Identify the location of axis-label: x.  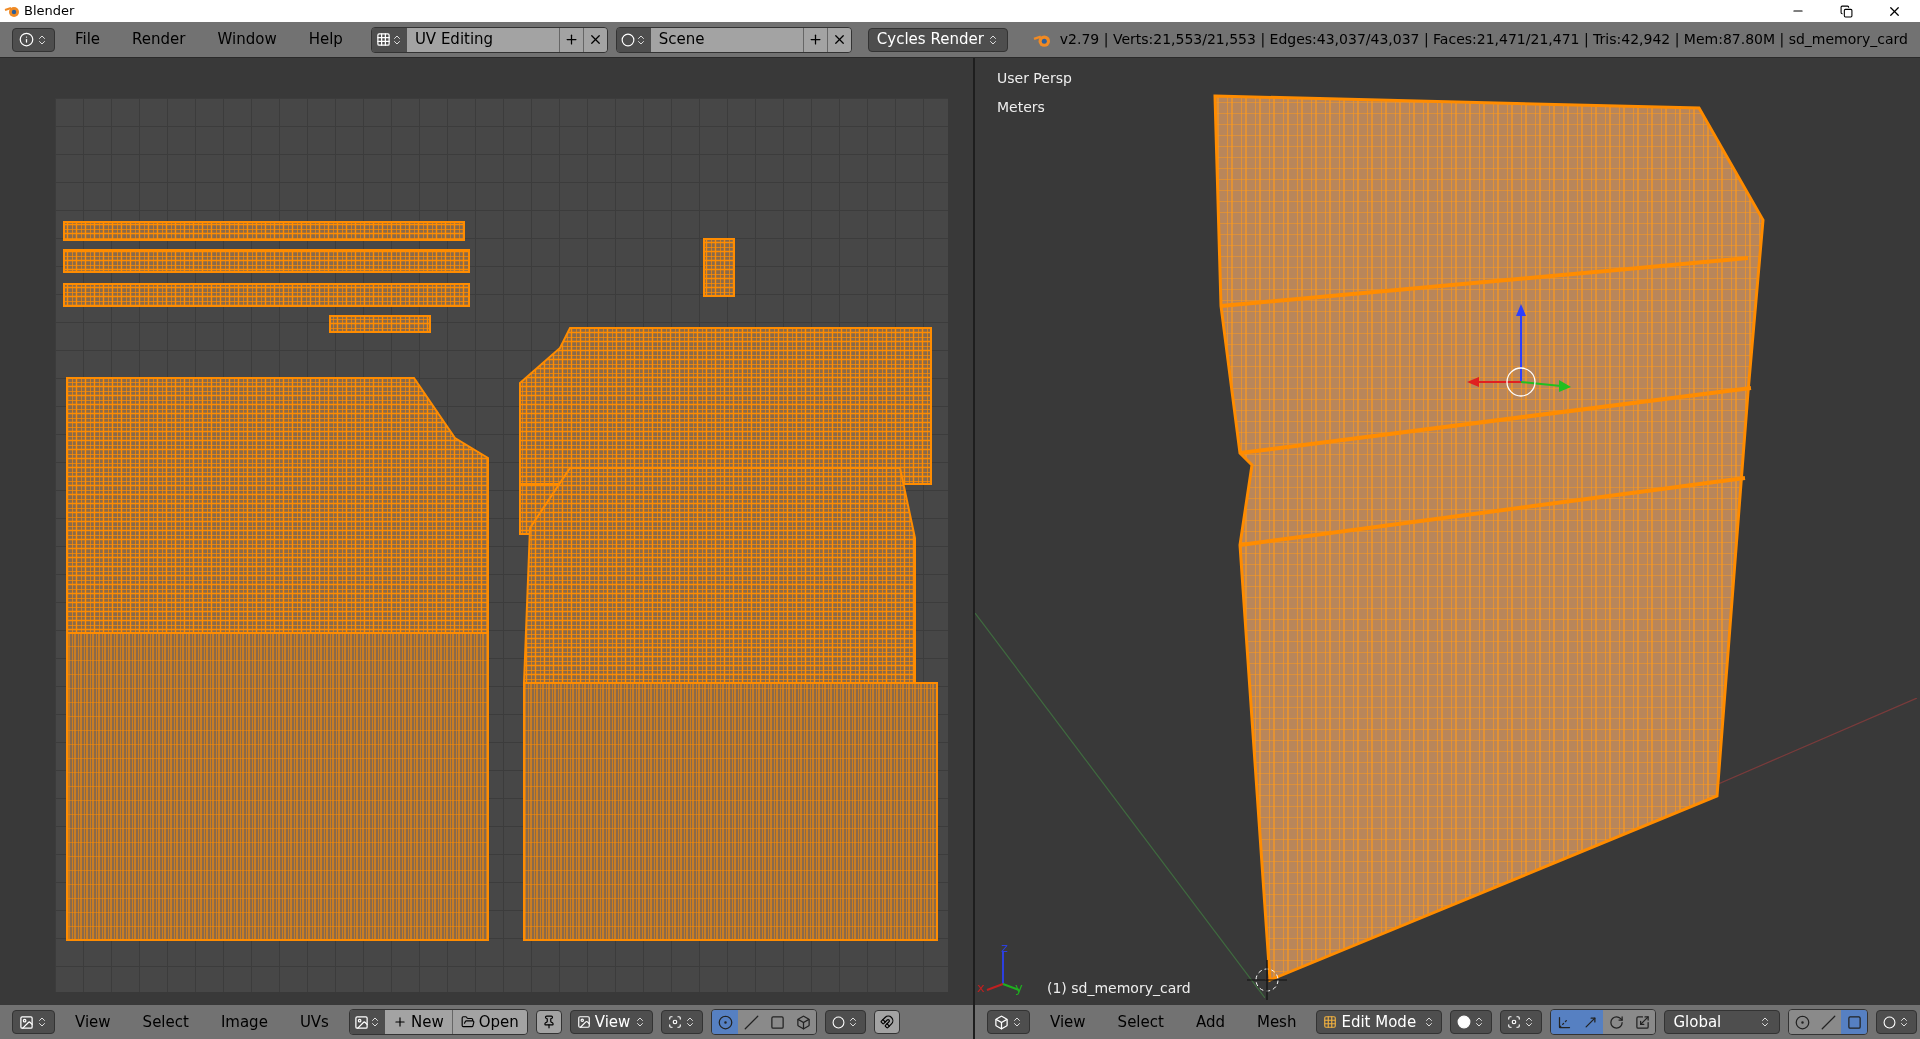
(981, 988).